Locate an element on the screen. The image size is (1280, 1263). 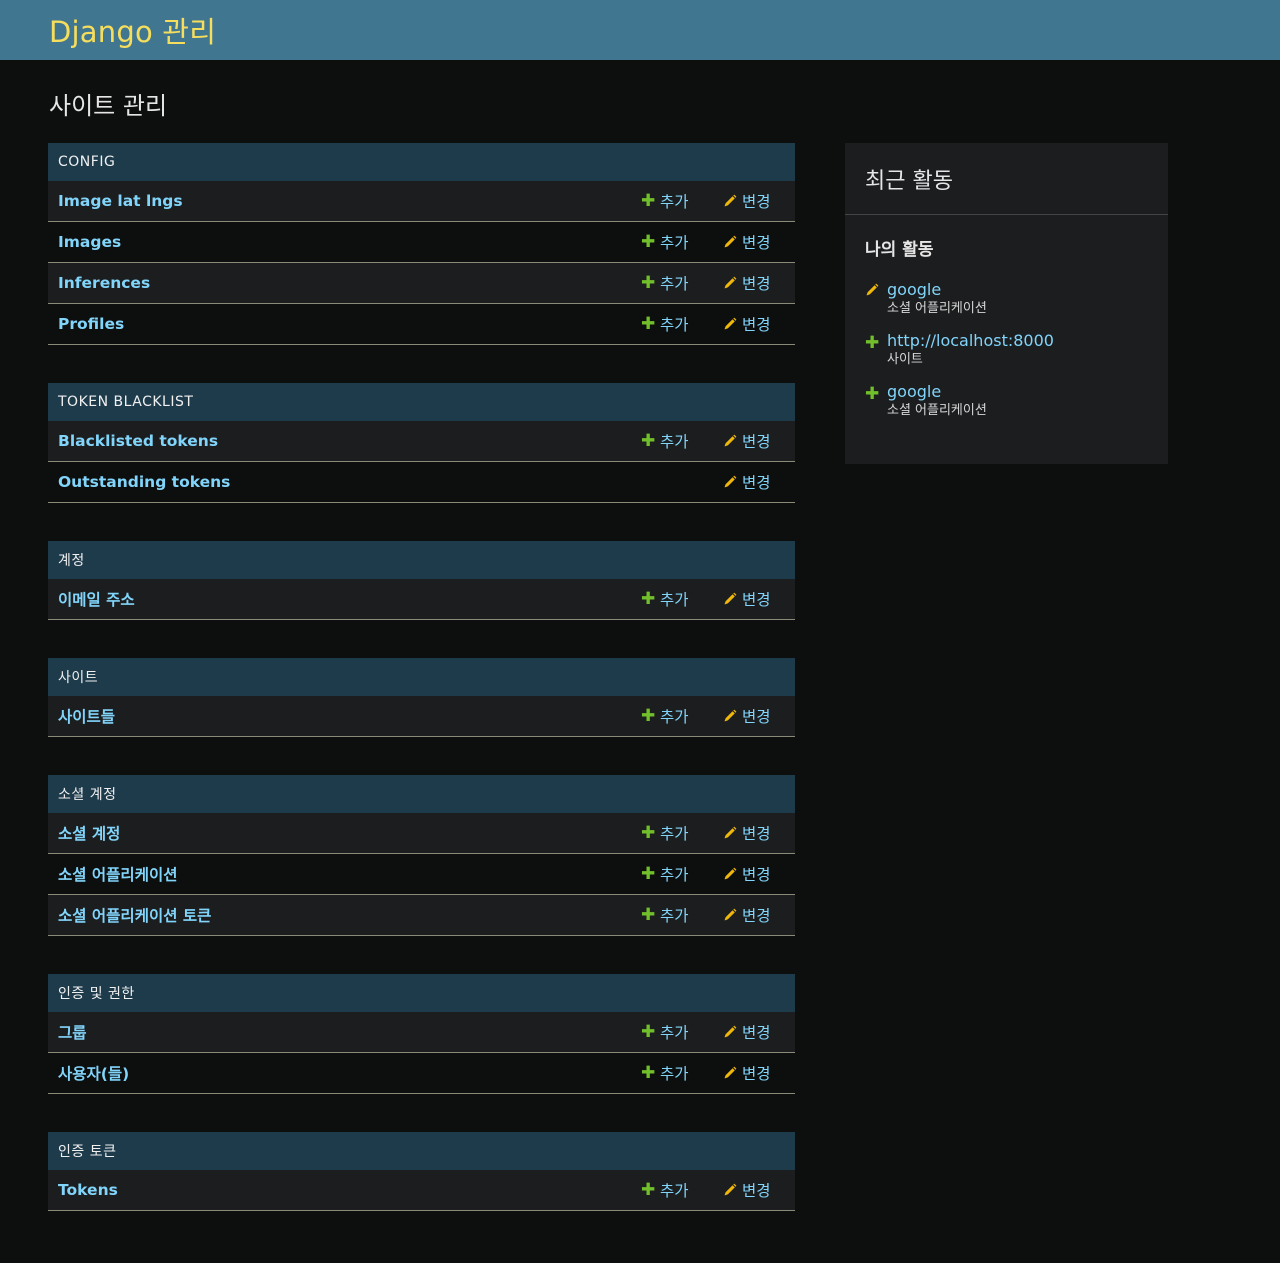
model-row: 이메일 주소 ✚ 추가 변경 is located at coordinates (421, 599).